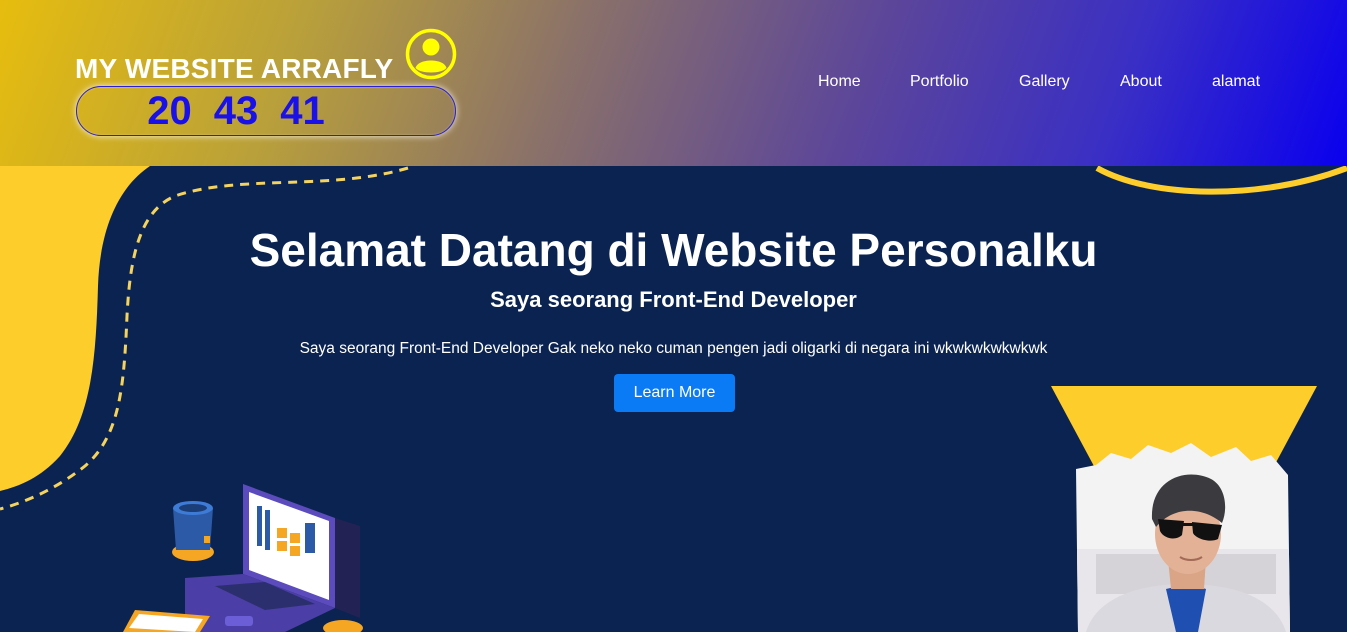 The height and width of the screenshot is (632, 1347). What do you see at coordinates (1141, 82) in the screenshot?
I see `nav-link-about: About` at bounding box center [1141, 82].